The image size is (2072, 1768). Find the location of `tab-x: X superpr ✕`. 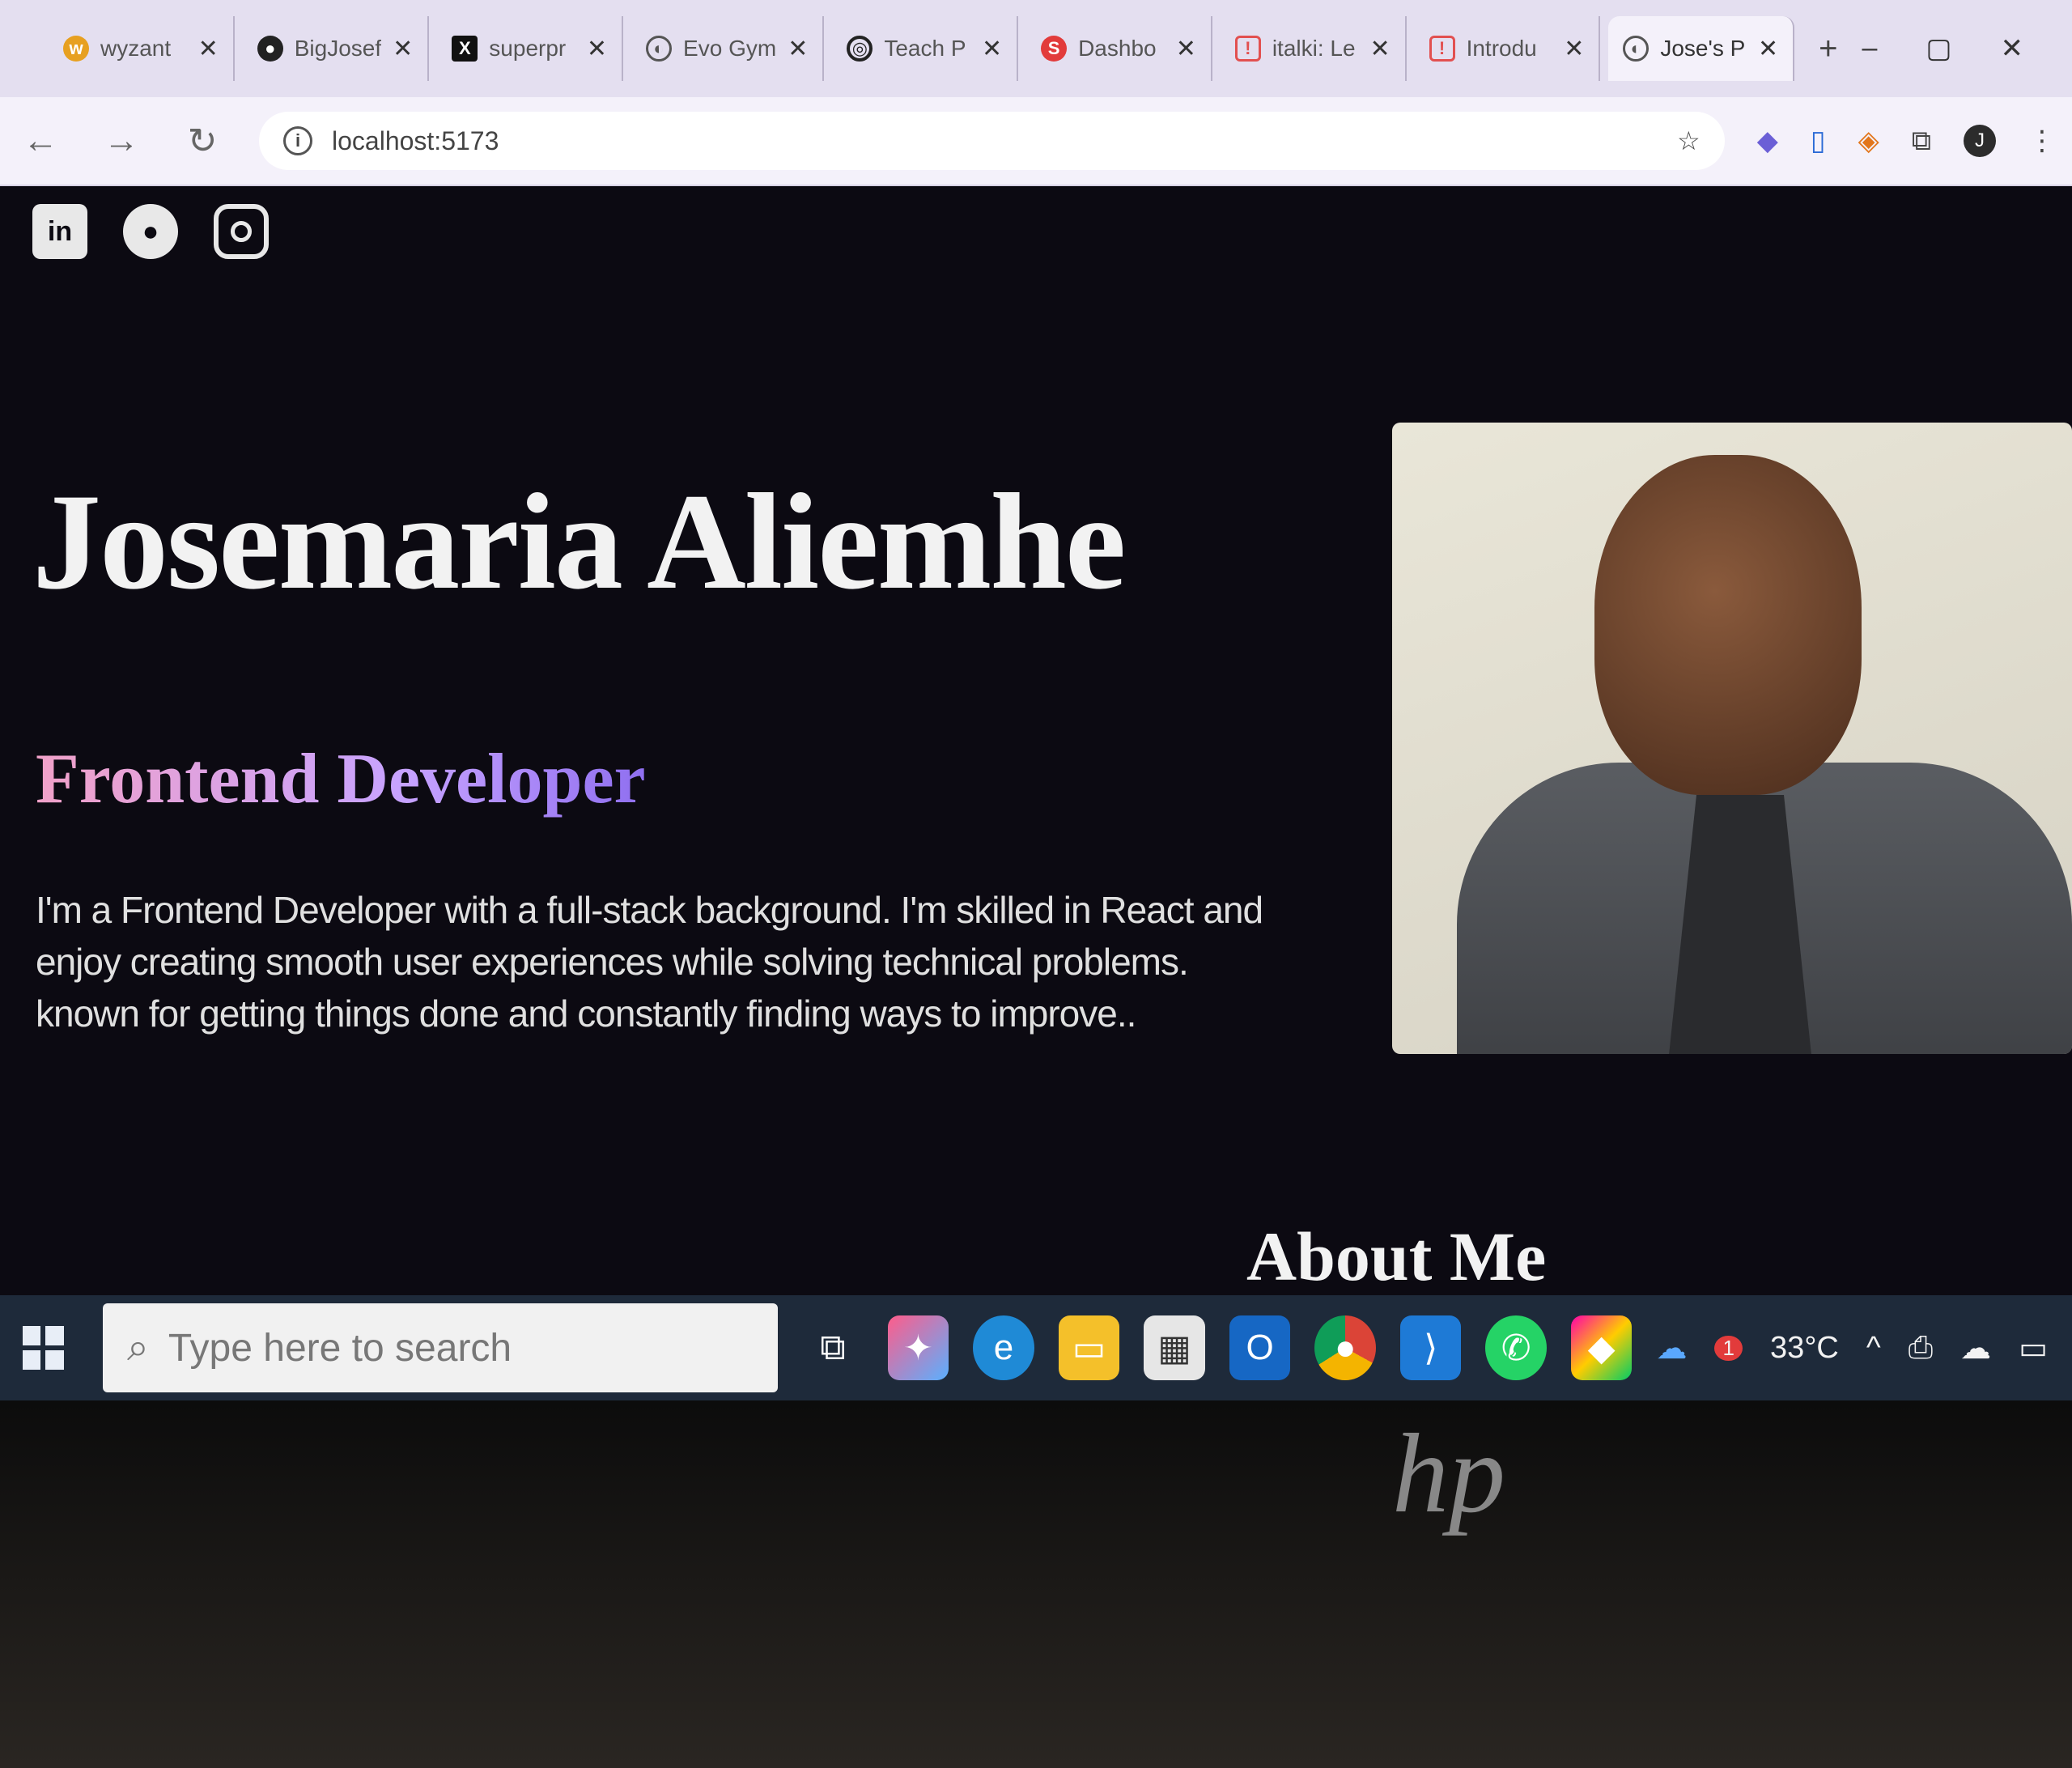

tab-x: X superpr ✕ is located at coordinates (530, 48).